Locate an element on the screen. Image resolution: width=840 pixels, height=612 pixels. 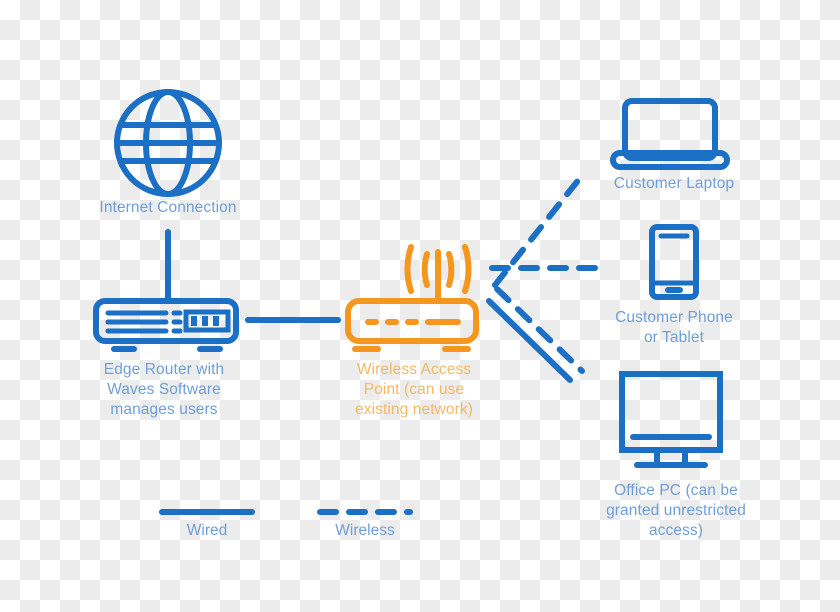
legend-label-wired: Wired is located at coordinates (207, 530).